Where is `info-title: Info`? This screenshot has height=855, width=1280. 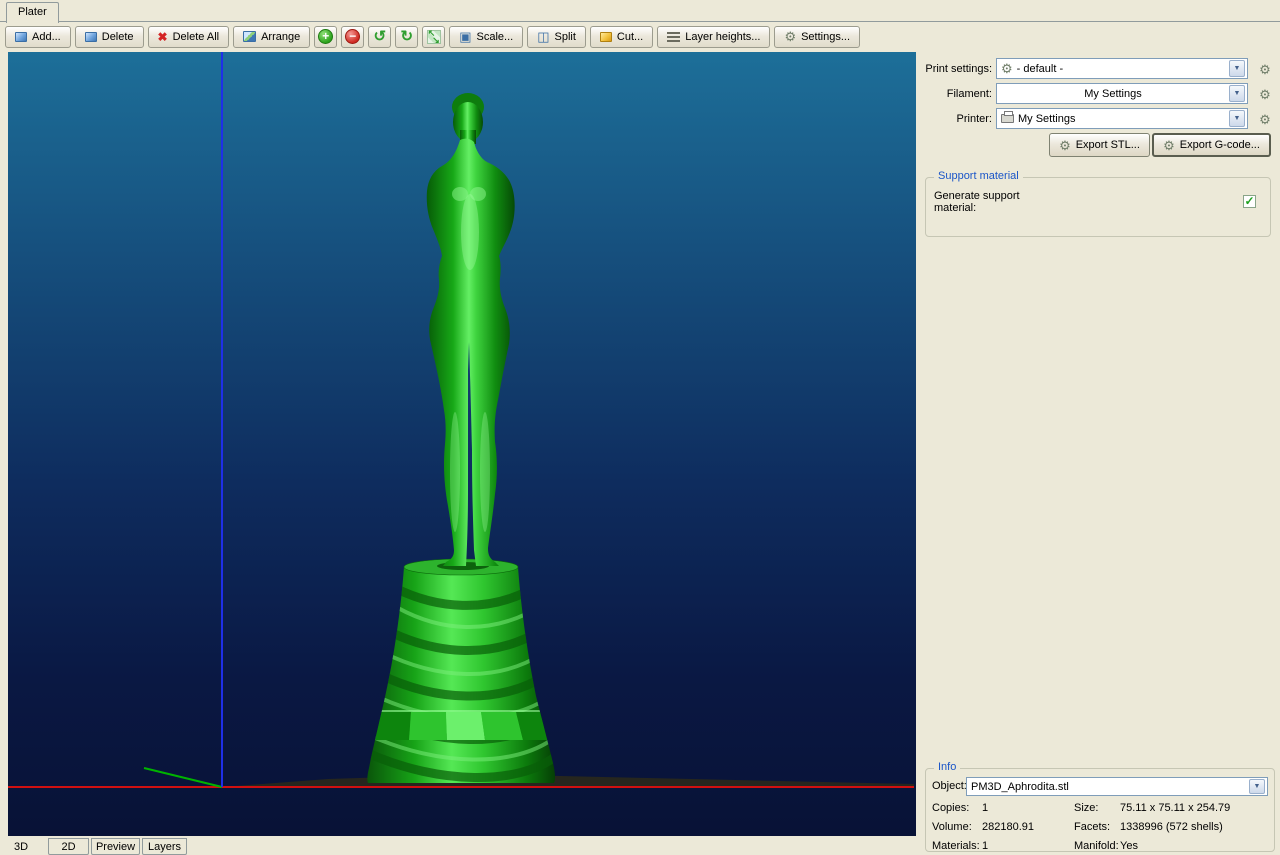
info-title: Info is located at coordinates (947, 767).